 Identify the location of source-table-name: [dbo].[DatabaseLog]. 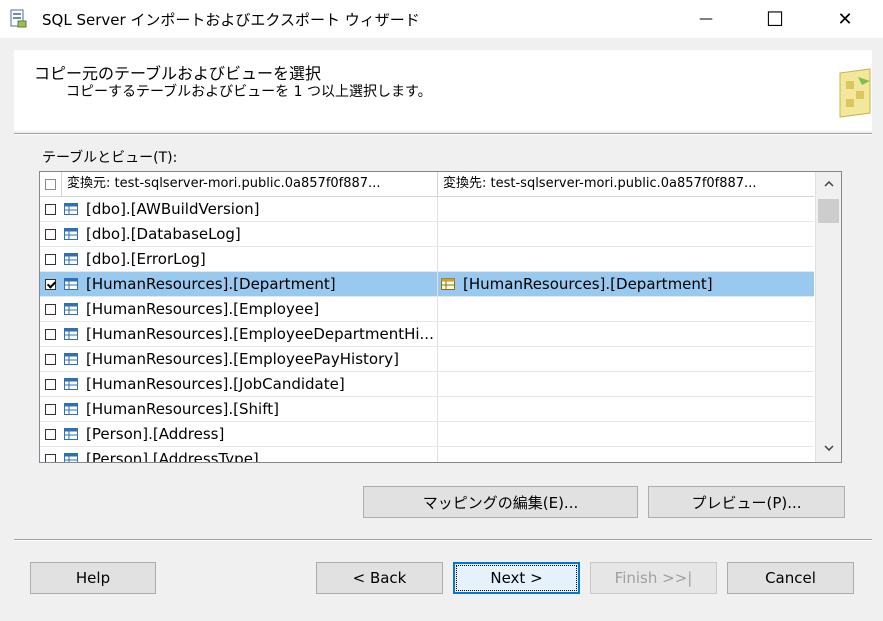
(163, 234).